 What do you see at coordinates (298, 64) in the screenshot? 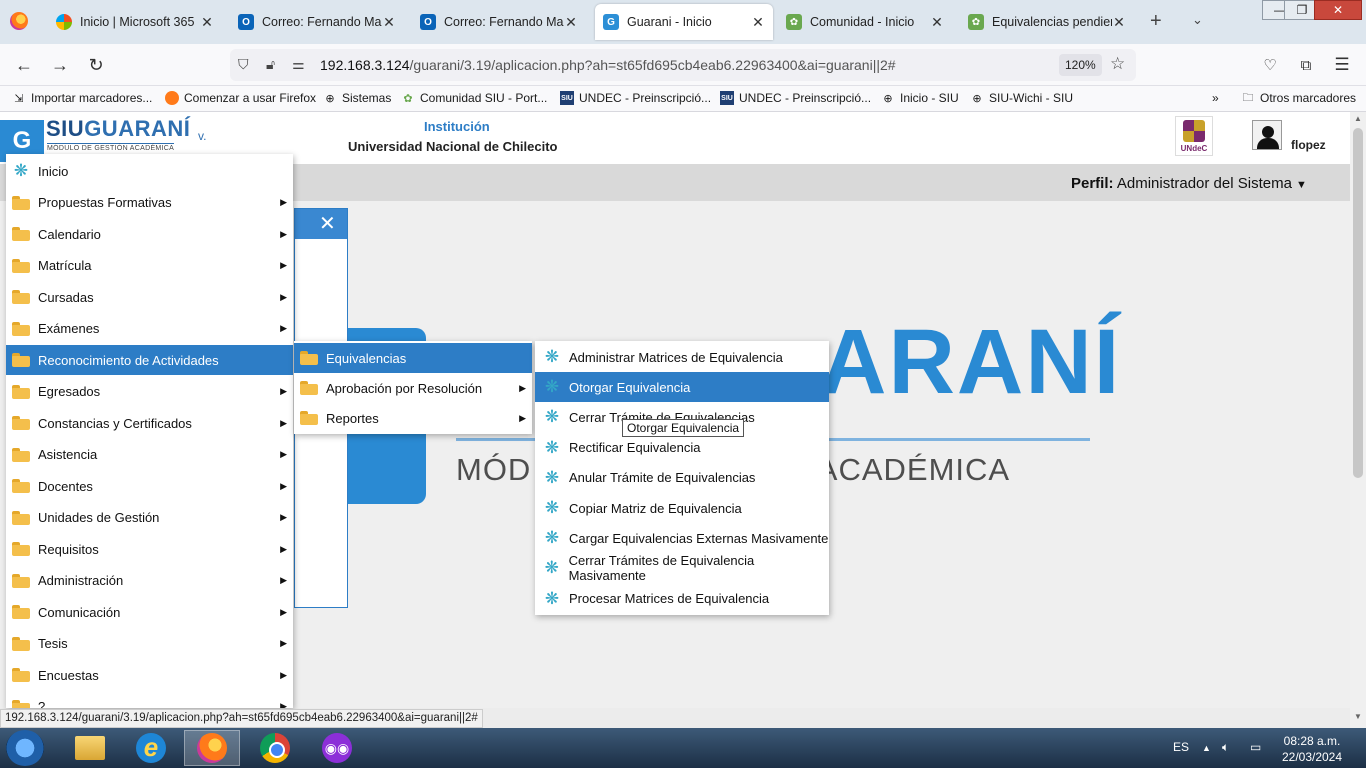
I see `permissions-icon: ⚌` at bounding box center [298, 64].